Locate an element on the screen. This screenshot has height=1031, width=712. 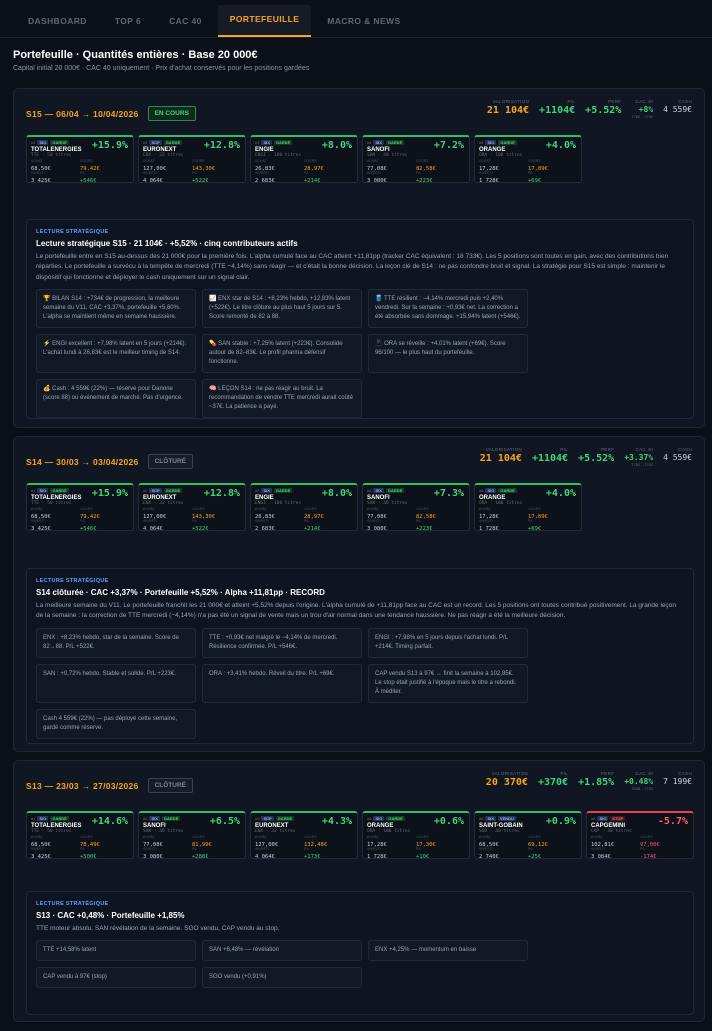
summary-valorisation: VALORISATION 21 104€ is located at coordinates (501, 455).